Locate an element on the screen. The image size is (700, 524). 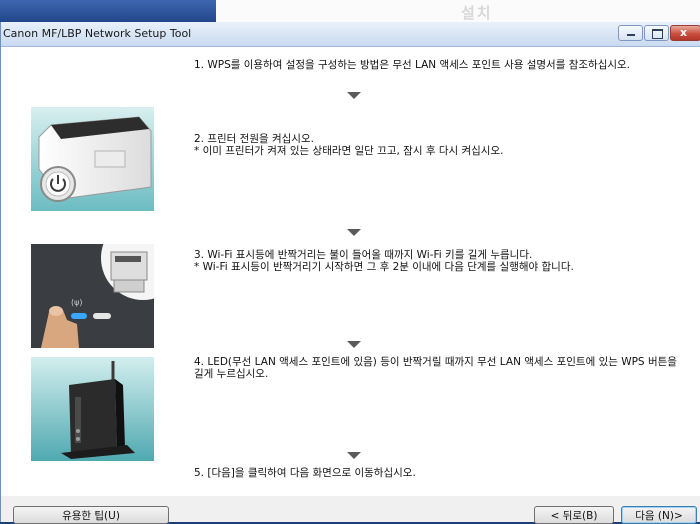
maximize-button is located at coordinates (656, 33).